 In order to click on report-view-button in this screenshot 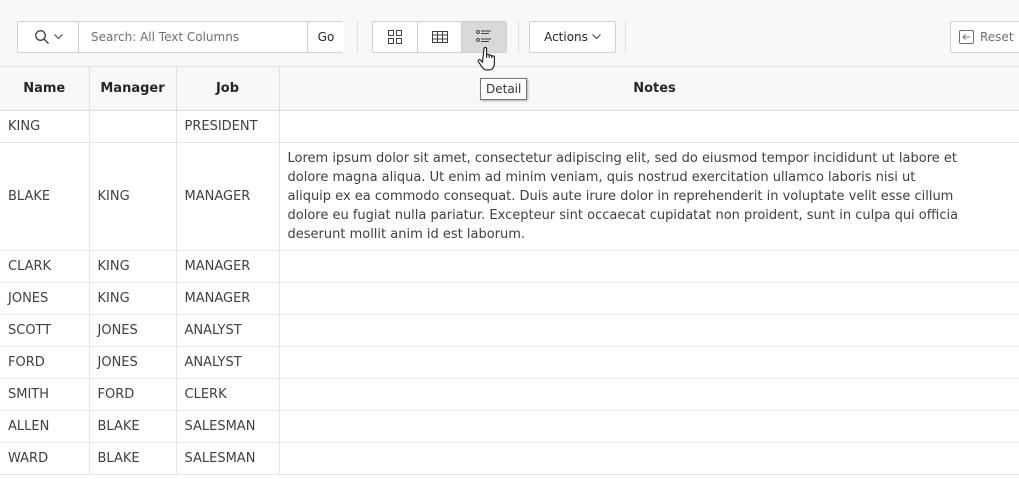, I will do `click(440, 37)`.